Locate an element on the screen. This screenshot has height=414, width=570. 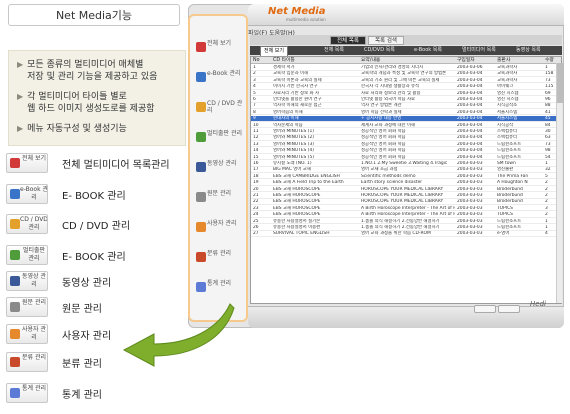
next-button is located at coordinates (509, 309).